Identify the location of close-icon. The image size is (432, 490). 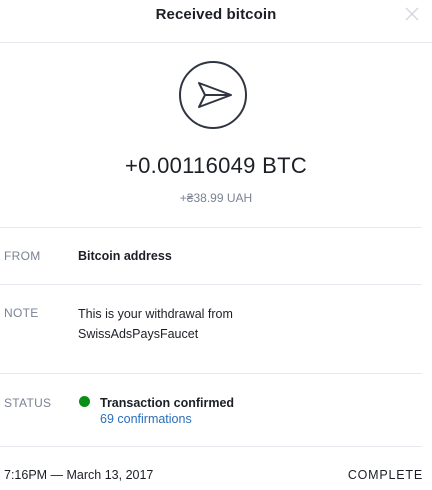
(412, 14).